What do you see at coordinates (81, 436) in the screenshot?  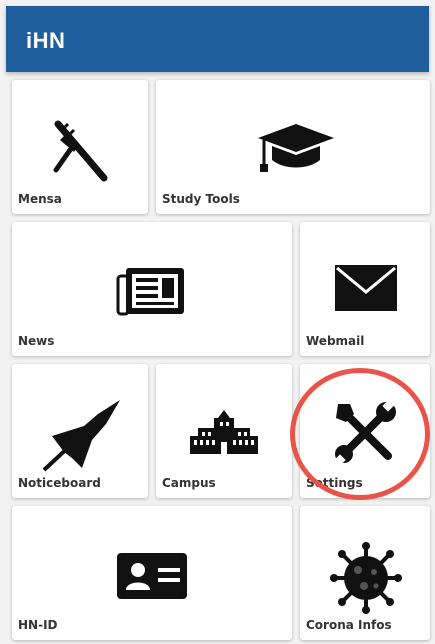 I see `pushpin-icon` at bounding box center [81, 436].